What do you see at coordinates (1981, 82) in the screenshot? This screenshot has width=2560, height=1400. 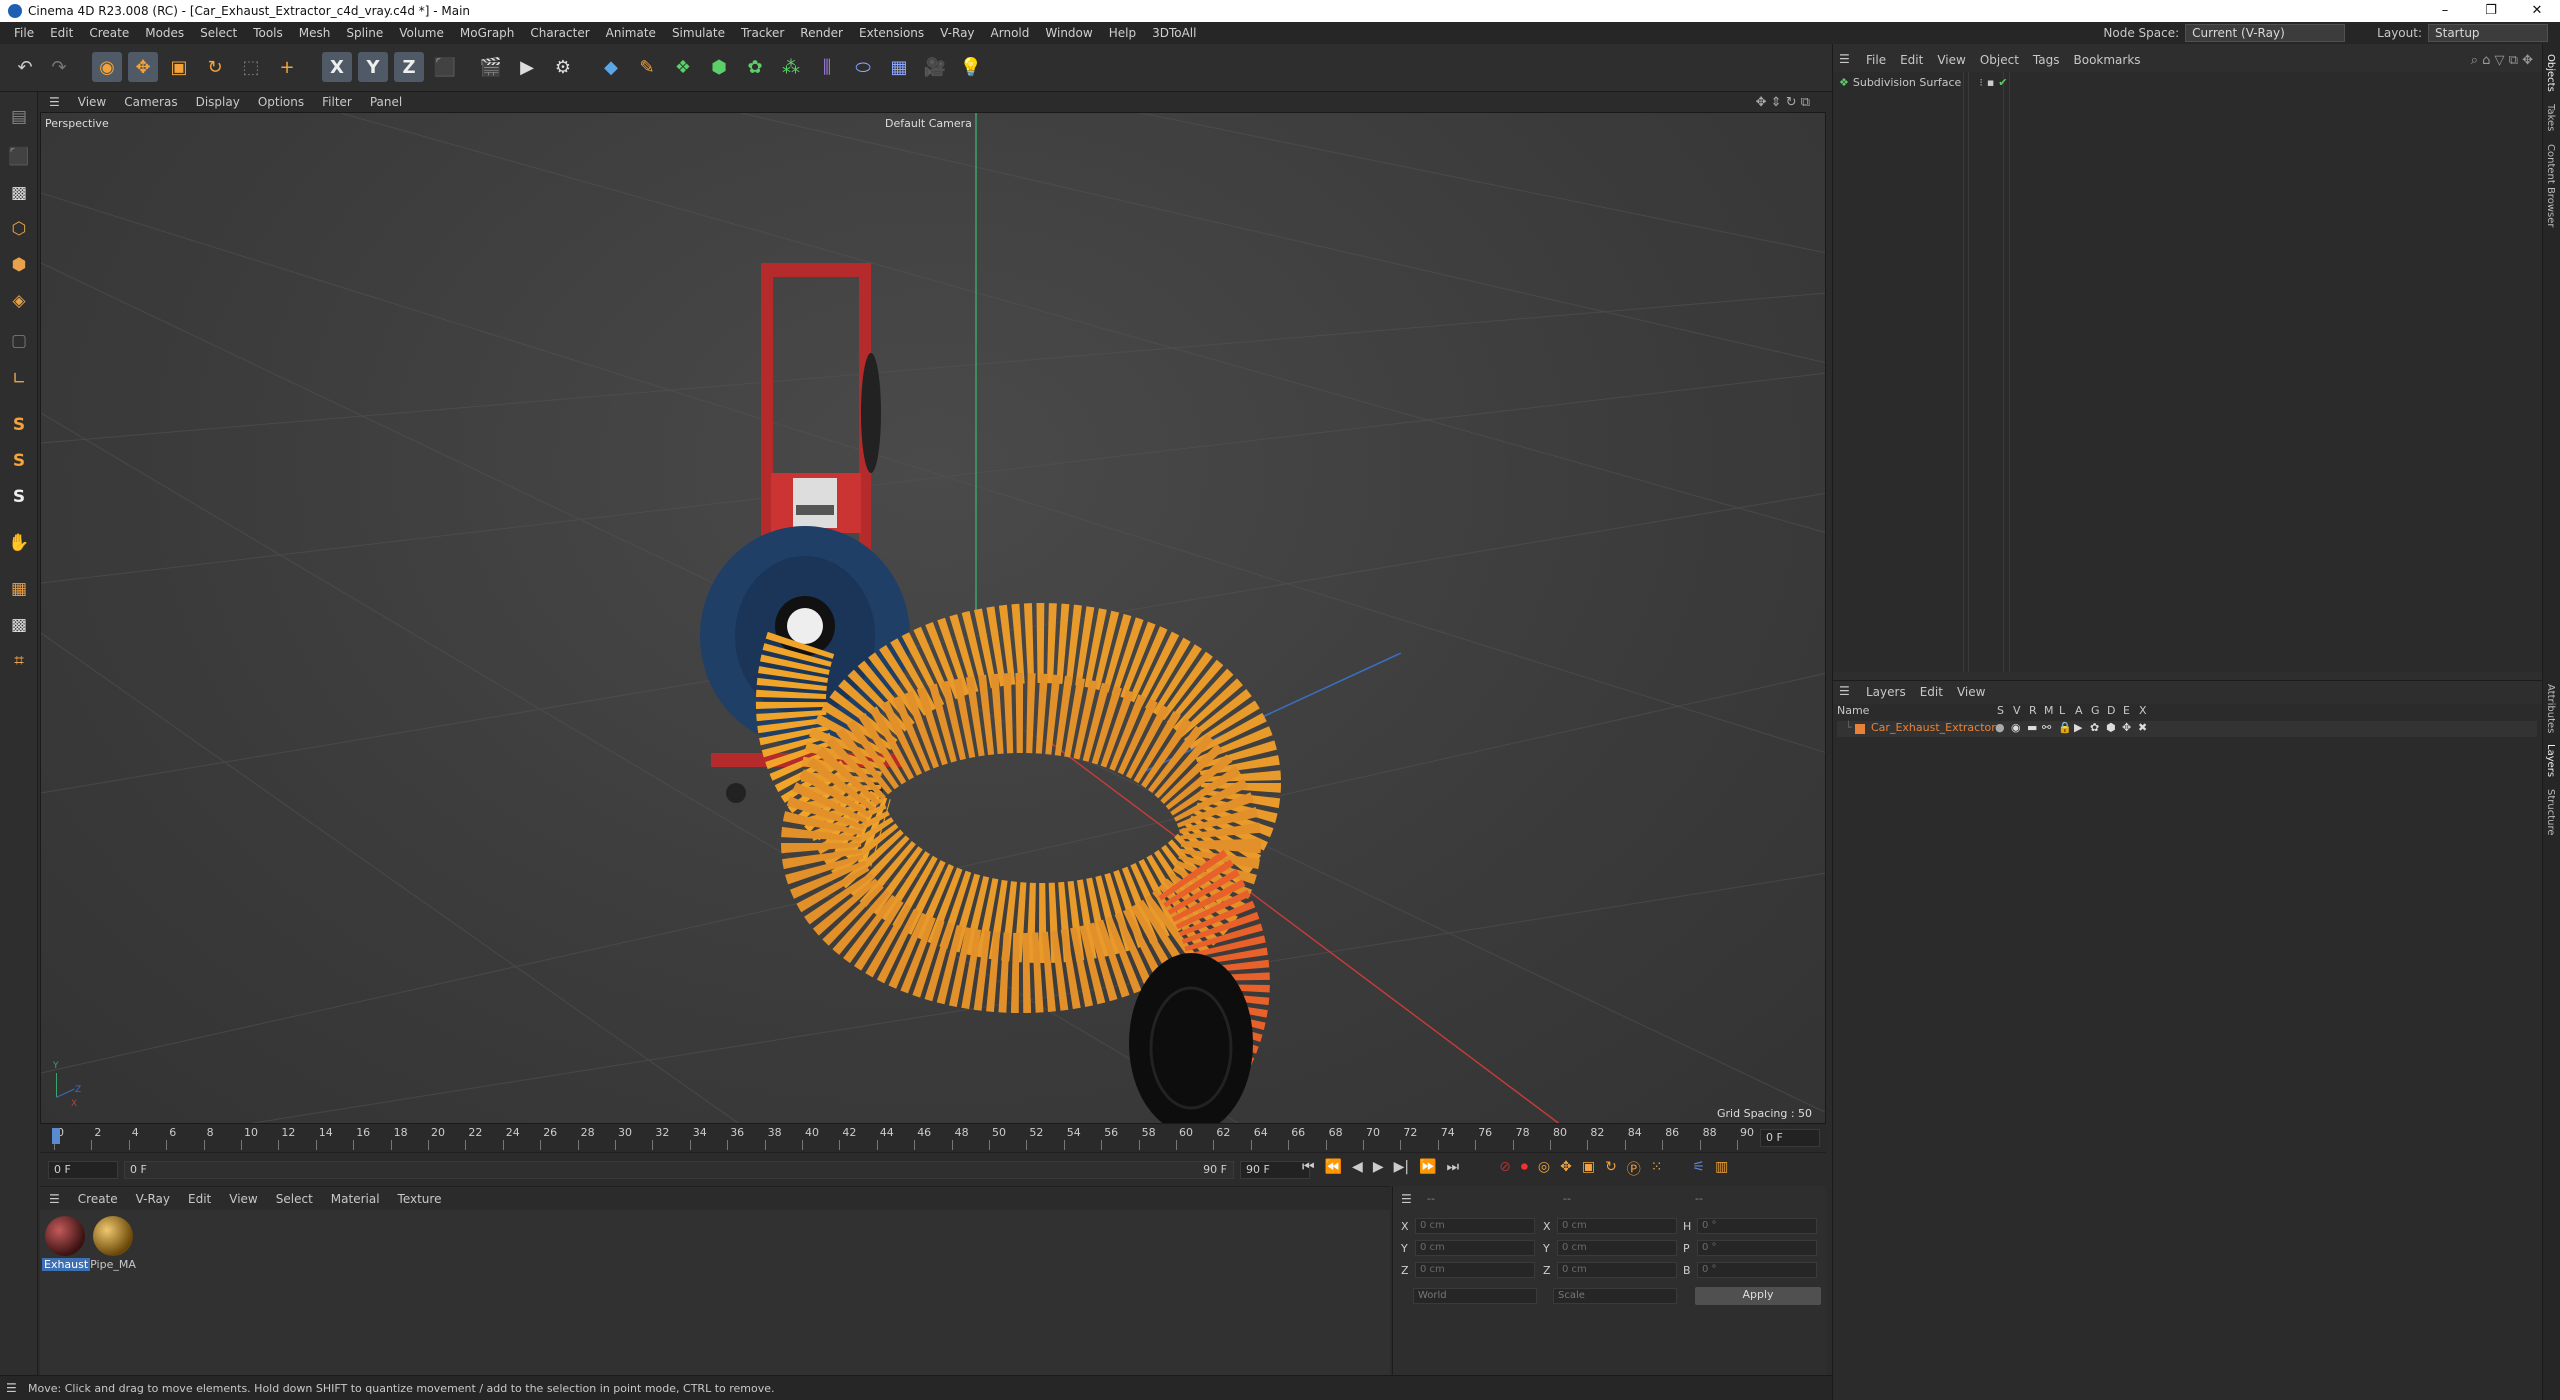 I see `visibility-toggle-icon: ⁝` at bounding box center [1981, 82].